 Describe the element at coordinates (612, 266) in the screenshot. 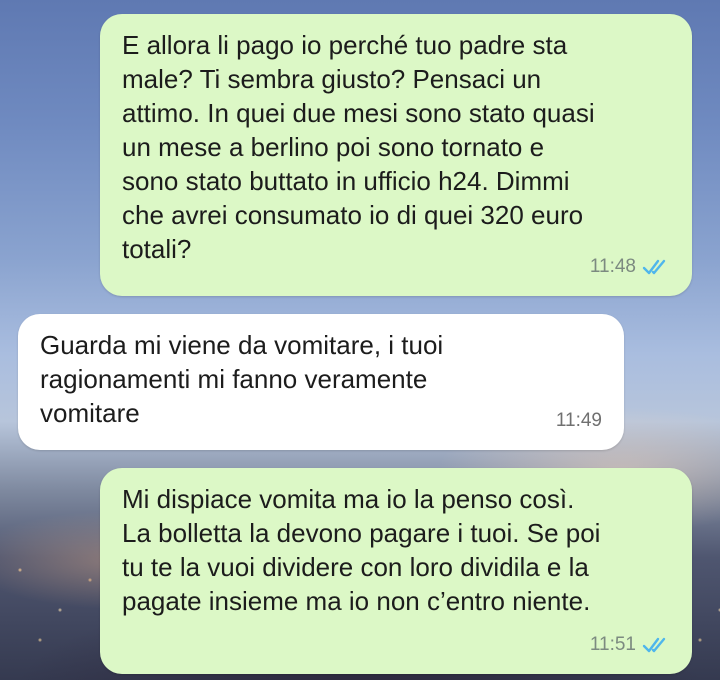

I see `message-time: 11:48` at that location.